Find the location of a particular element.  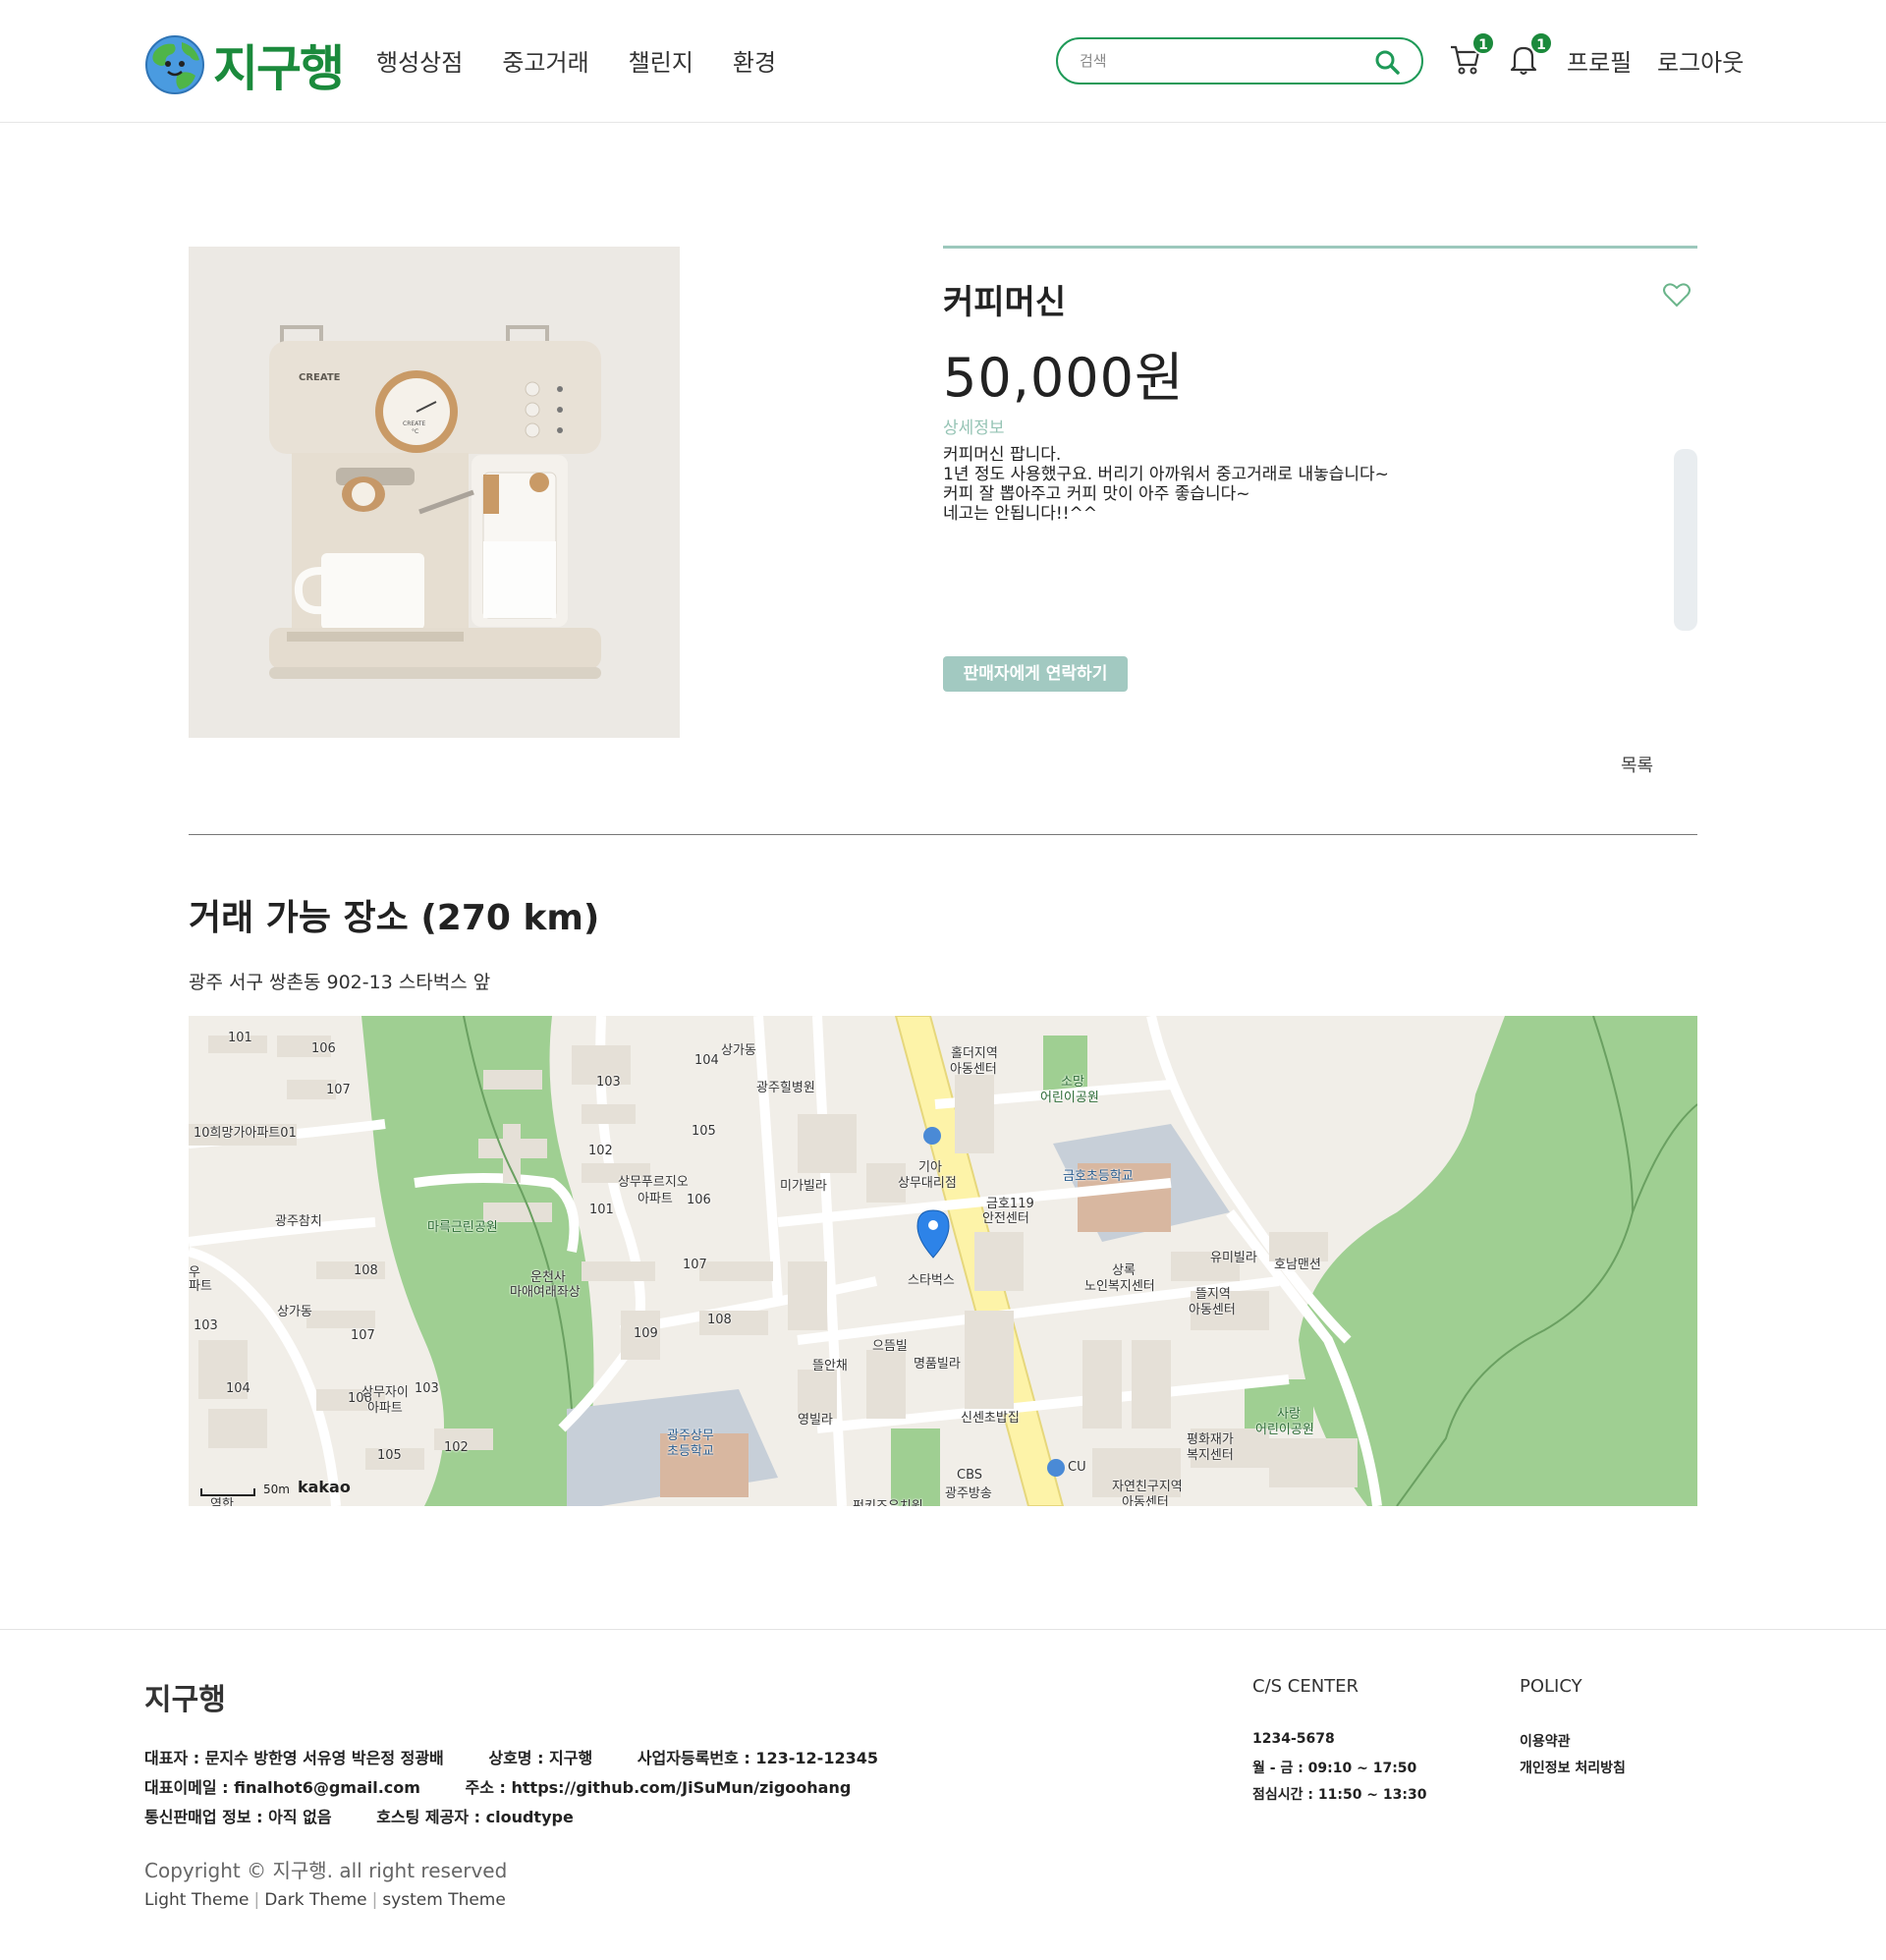

search-icon is located at coordinates (1387, 62).